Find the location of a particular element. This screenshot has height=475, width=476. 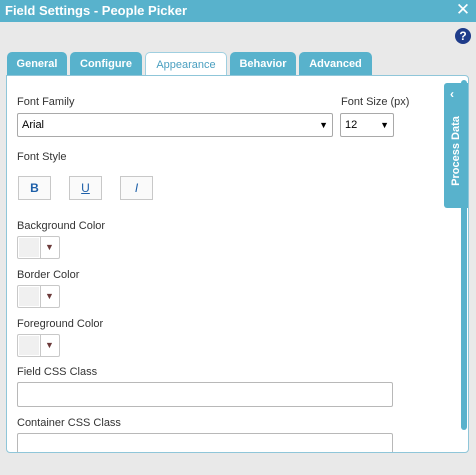

border-color-label: Border Color is located at coordinates (48, 275).